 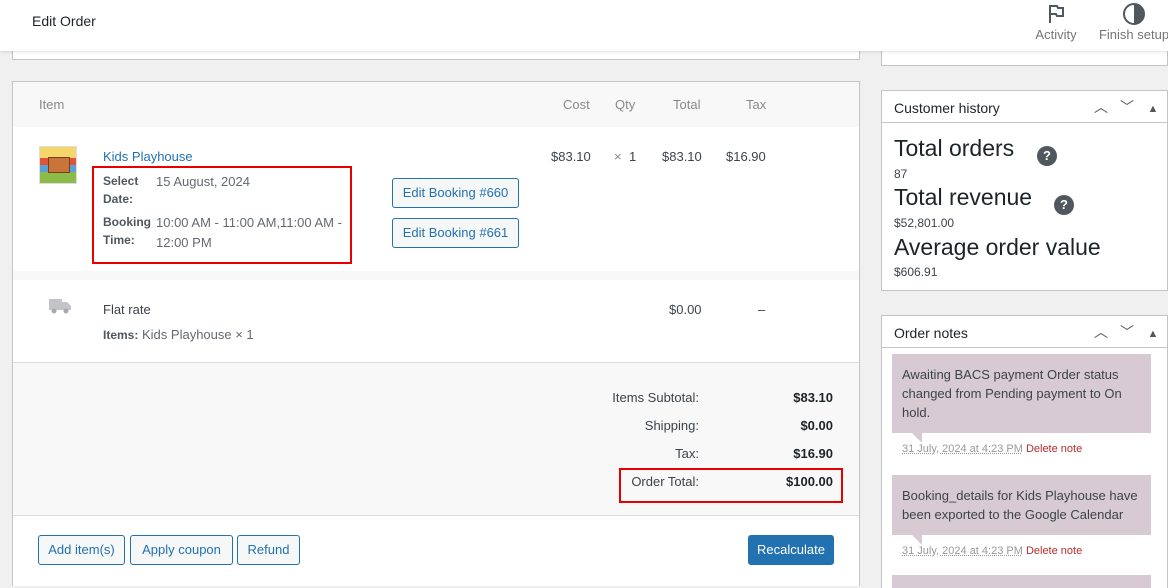 What do you see at coordinates (64, 21) in the screenshot?
I see `page-title: Edit Order` at bounding box center [64, 21].